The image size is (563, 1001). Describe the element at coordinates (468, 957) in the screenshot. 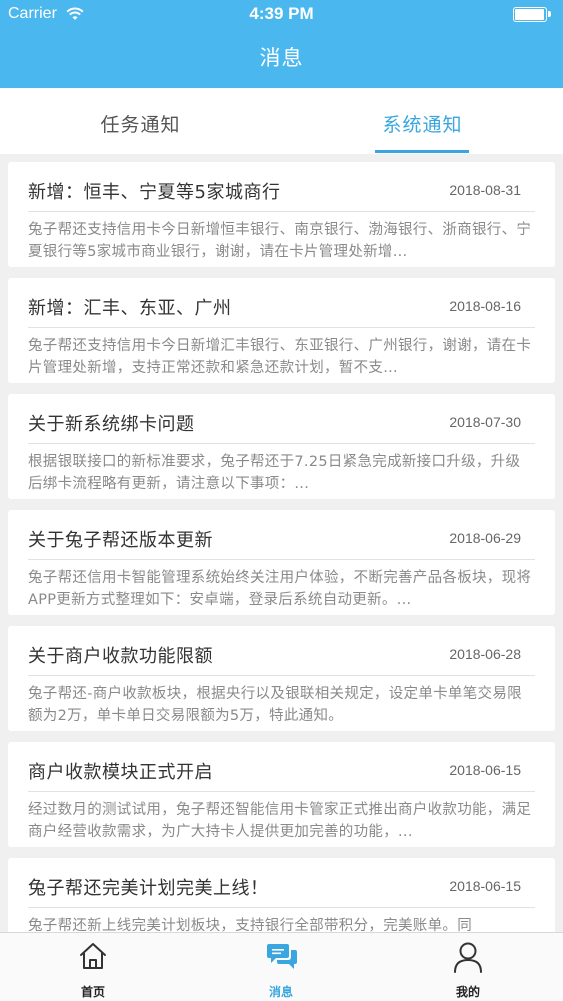

I see `user-icon` at that location.